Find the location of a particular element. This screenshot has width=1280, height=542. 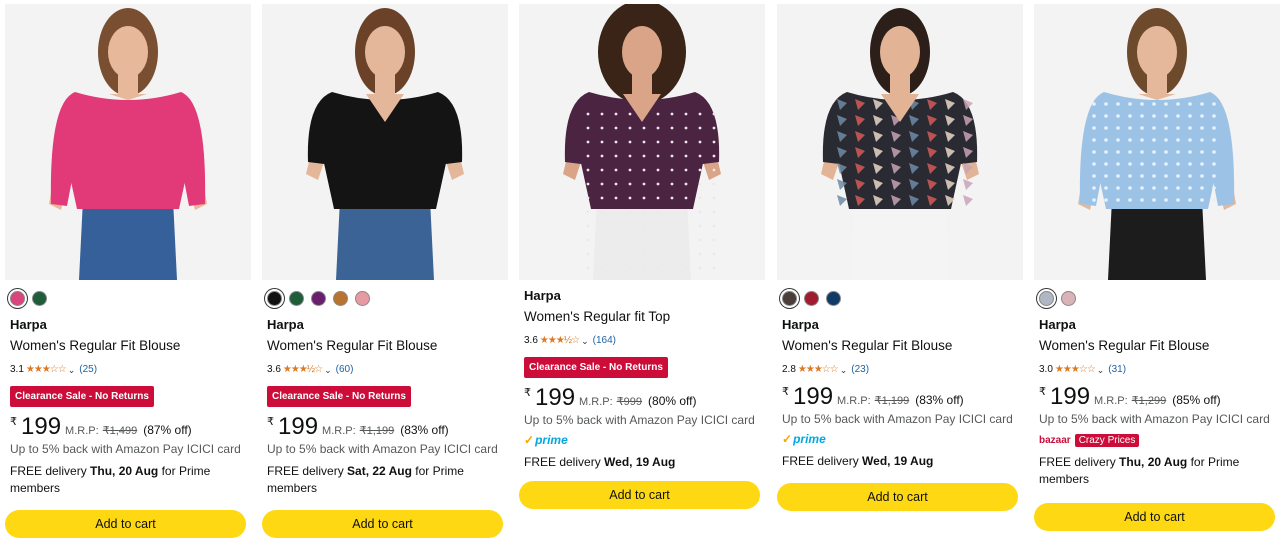

bazaar-logo: bazaar is located at coordinates (1055, 440).